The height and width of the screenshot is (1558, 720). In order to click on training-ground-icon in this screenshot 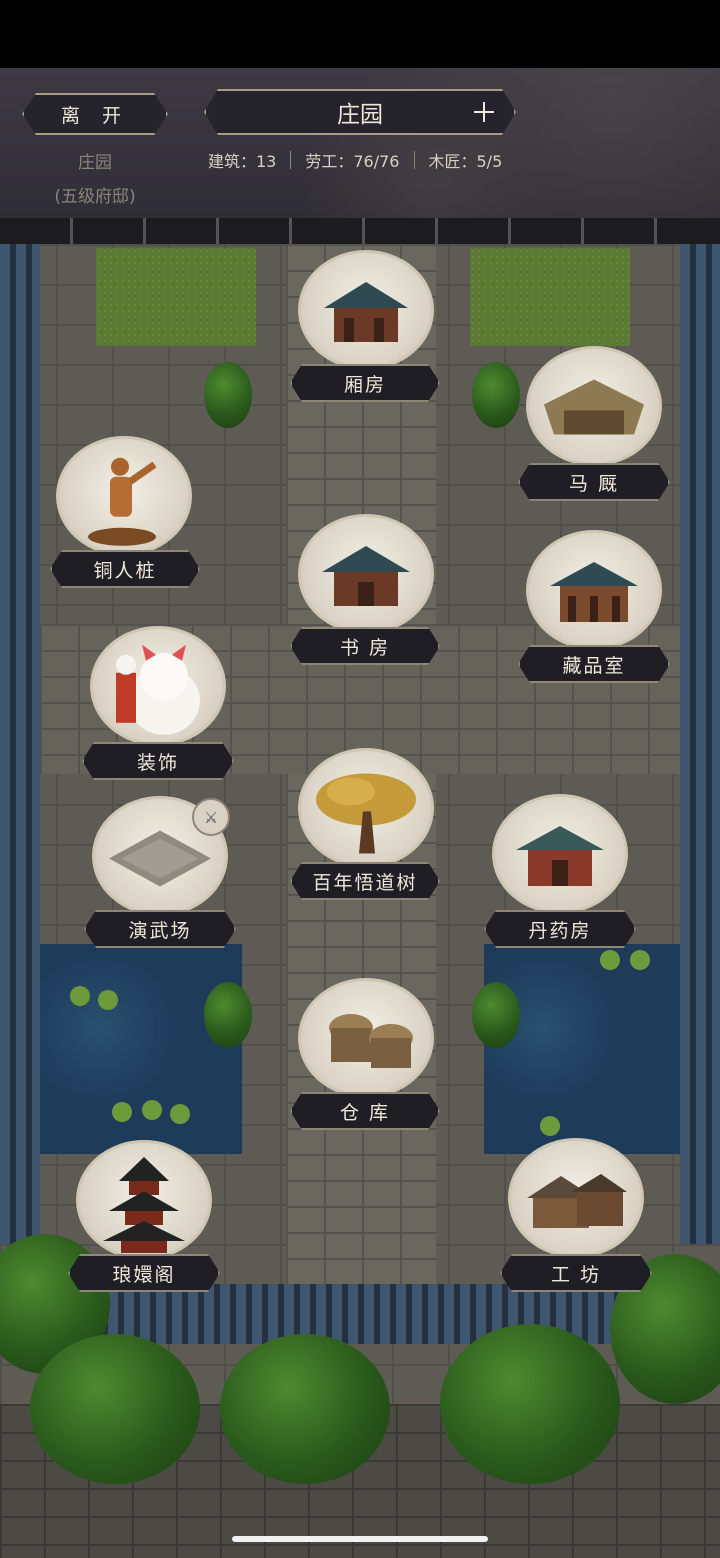, I will do `click(160, 858)`.